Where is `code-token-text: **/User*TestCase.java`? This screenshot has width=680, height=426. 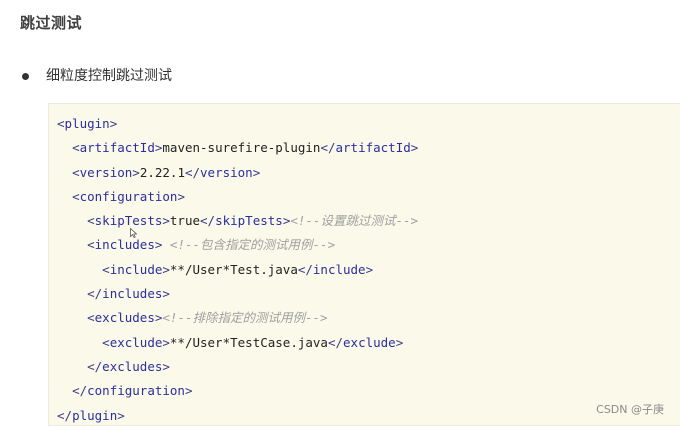
code-token-text: **/User*TestCase.java is located at coordinates (248, 342).